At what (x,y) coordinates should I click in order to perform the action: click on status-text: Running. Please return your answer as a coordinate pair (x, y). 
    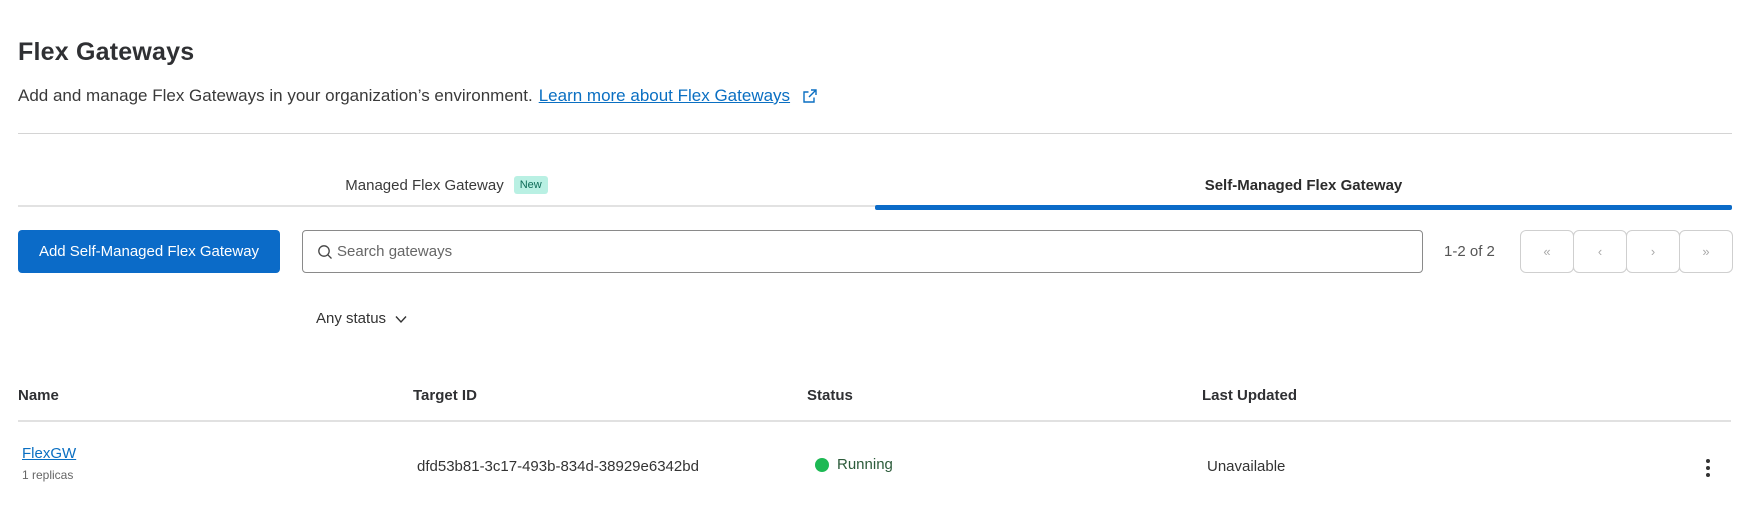
    Looking at the image, I should click on (865, 464).